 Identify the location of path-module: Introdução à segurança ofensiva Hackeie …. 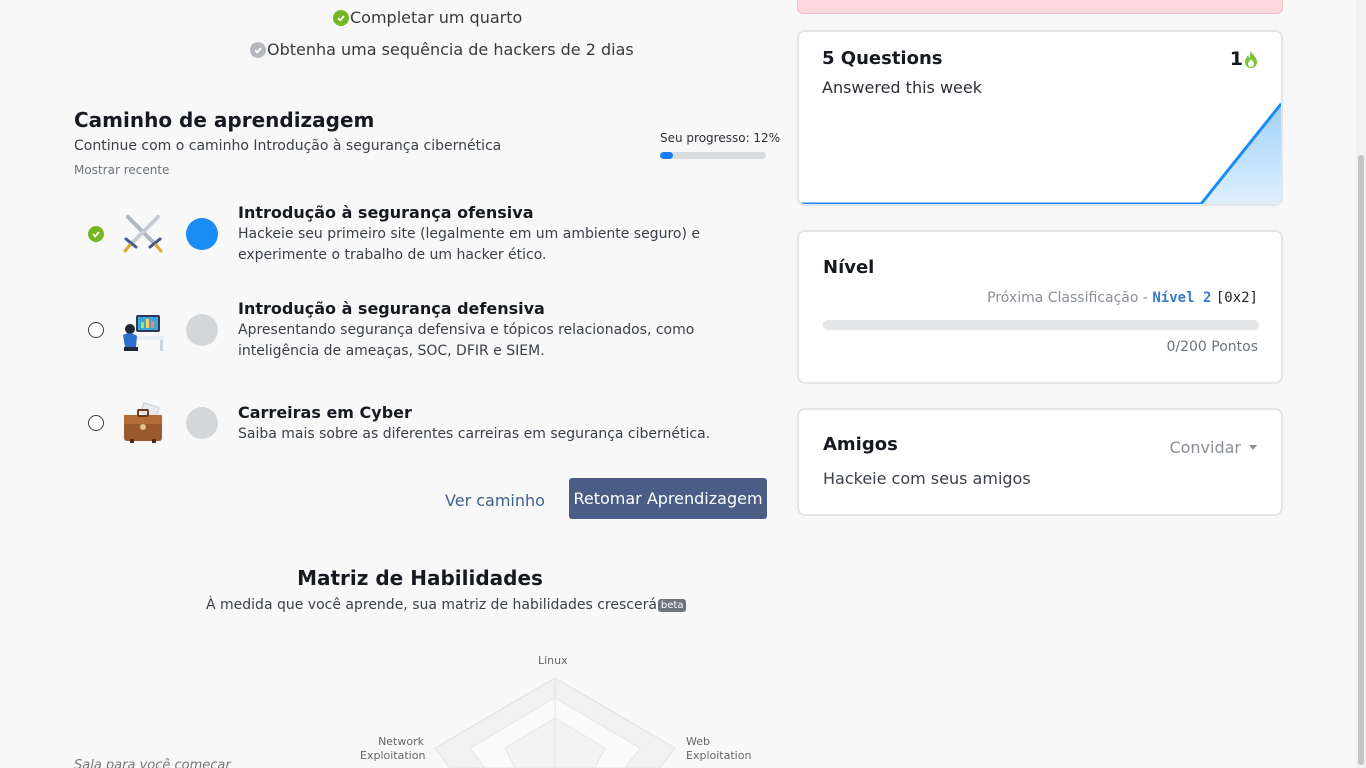
(431, 235).